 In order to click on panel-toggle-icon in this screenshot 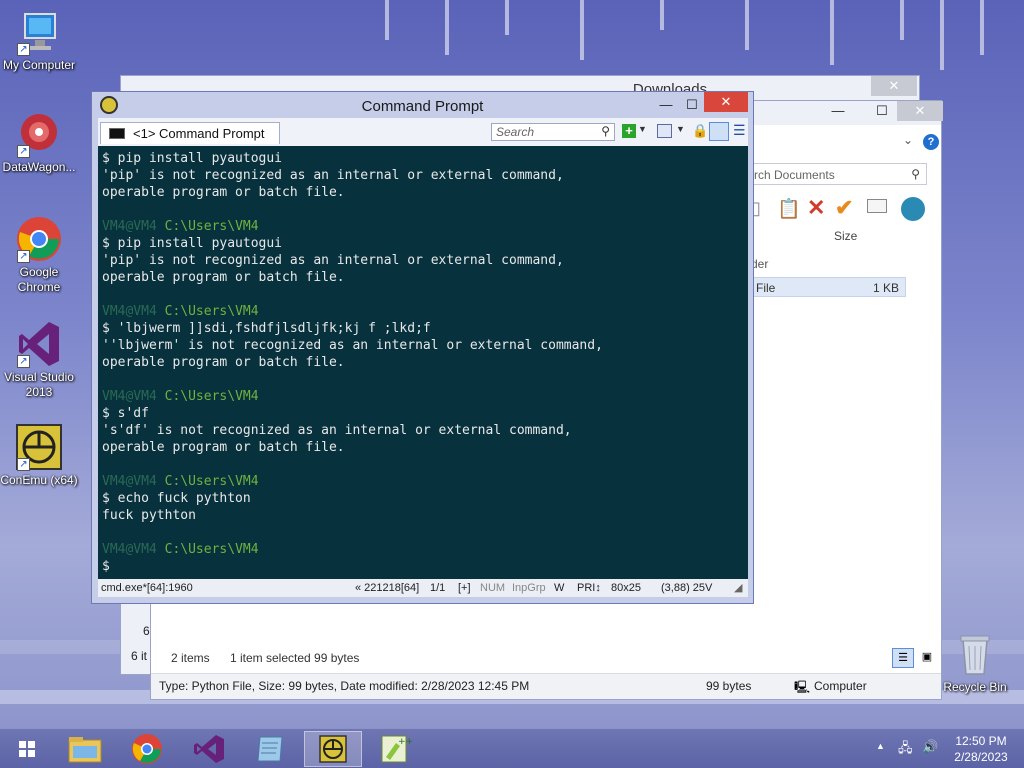, I will do `click(719, 131)`.